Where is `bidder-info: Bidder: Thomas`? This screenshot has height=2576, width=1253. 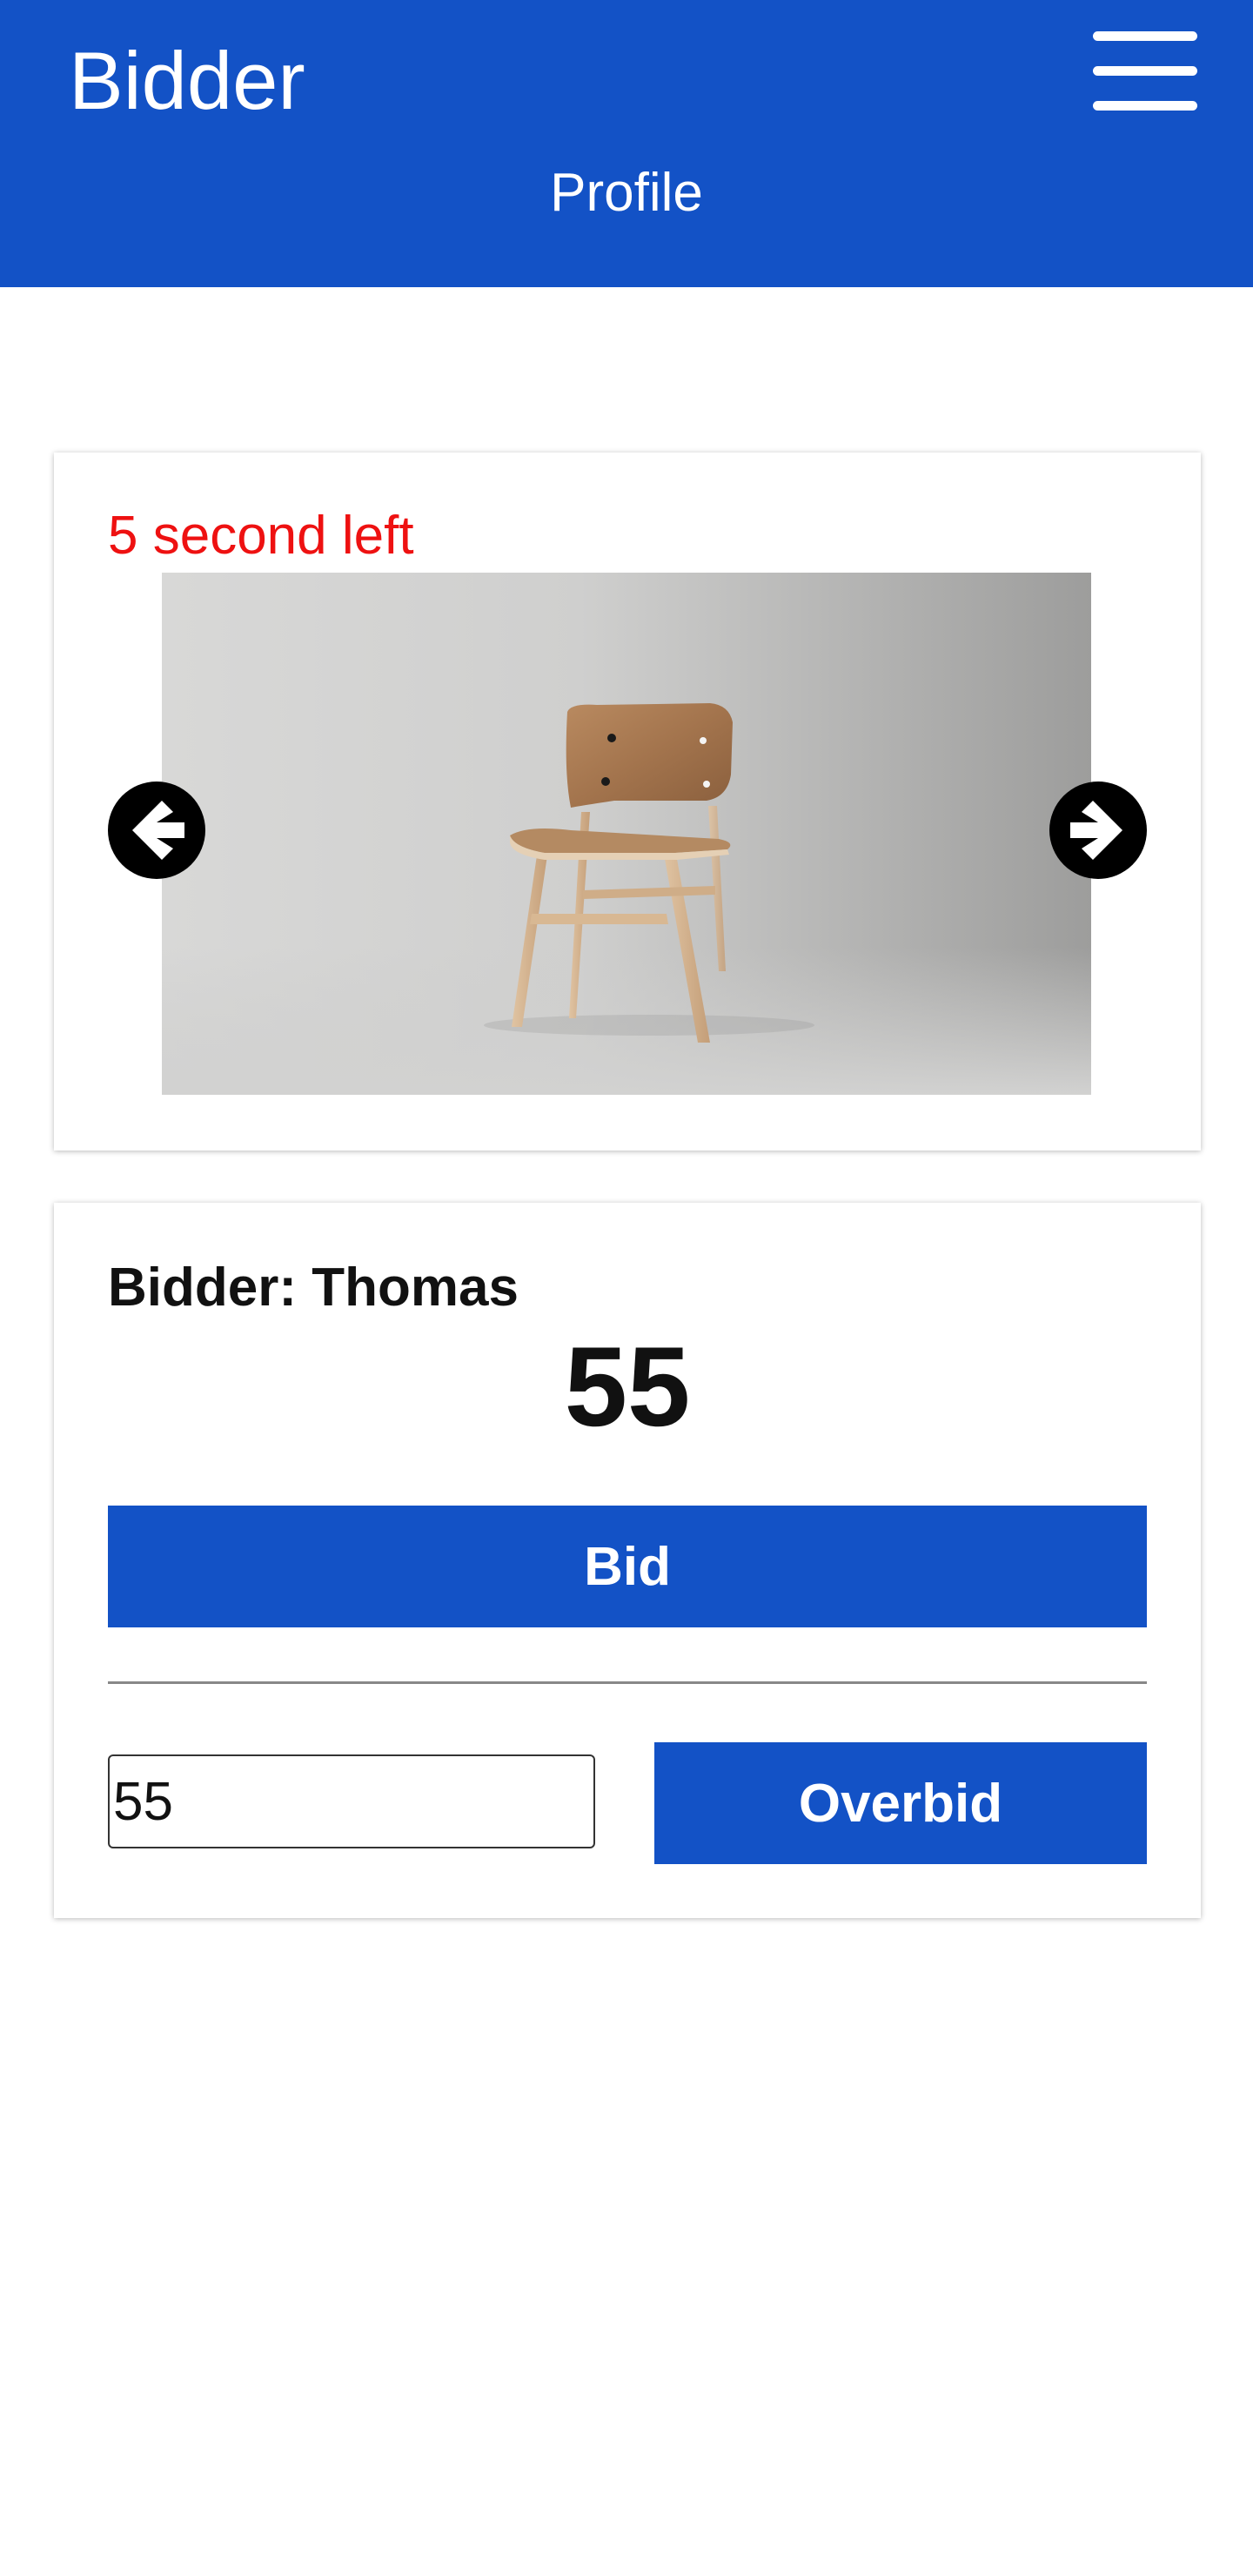
bidder-info: Bidder: Thomas is located at coordinates (313, 1288).